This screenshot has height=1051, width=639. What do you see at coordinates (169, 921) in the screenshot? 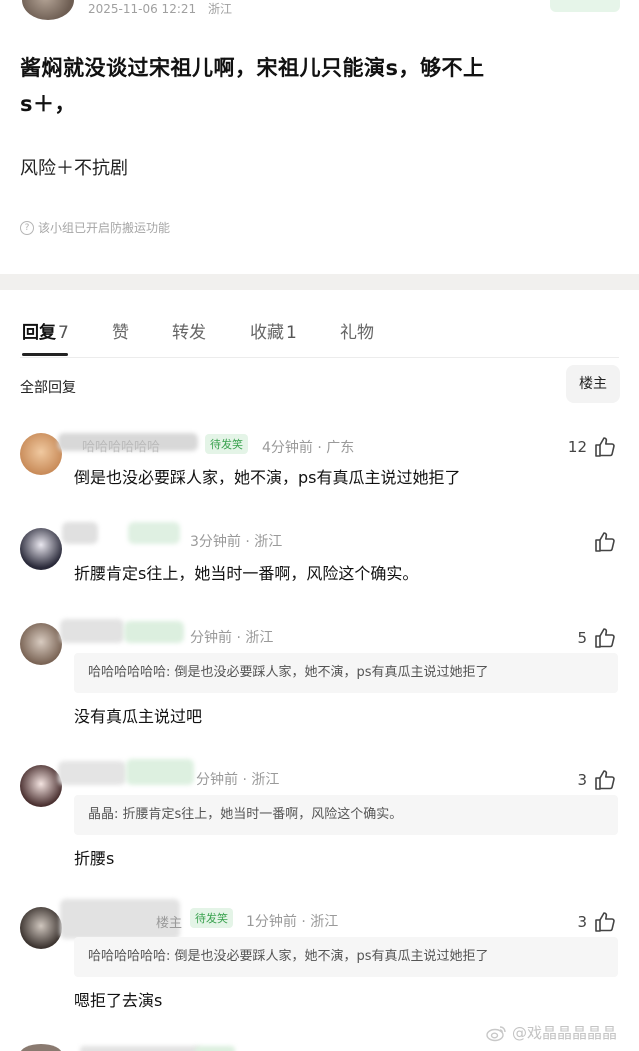
I see `comment-username: 楼主` at bounding box center [169, 921].